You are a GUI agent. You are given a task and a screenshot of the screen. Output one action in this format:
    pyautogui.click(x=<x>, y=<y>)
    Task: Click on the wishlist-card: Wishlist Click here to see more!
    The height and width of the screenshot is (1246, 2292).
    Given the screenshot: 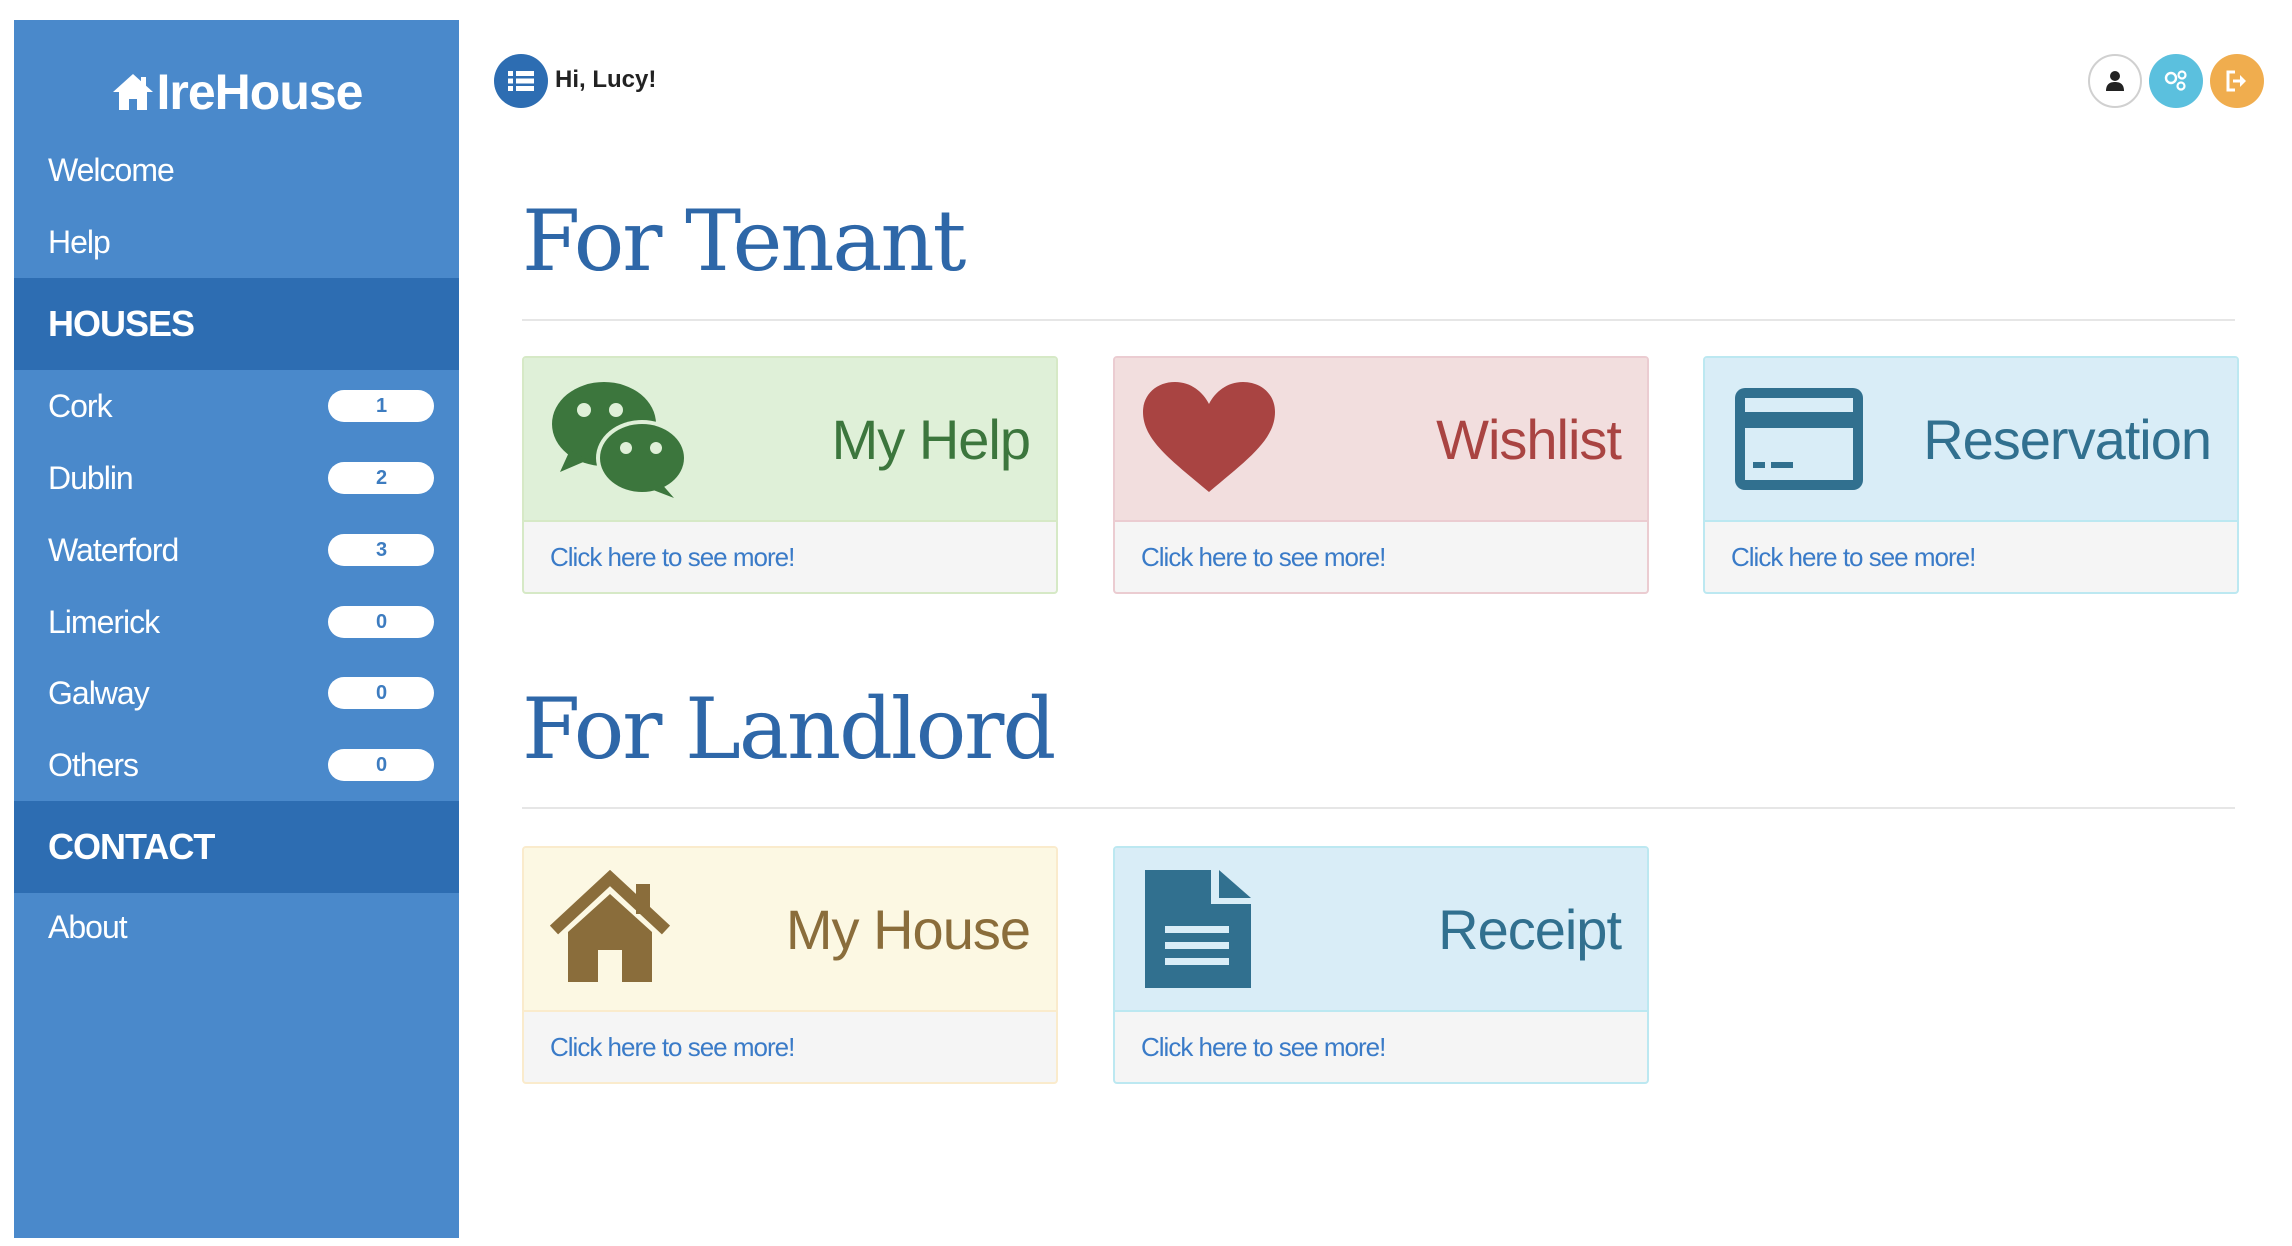 What is the action you would take?
    pyautogui.click(x=1381, y=475)
    